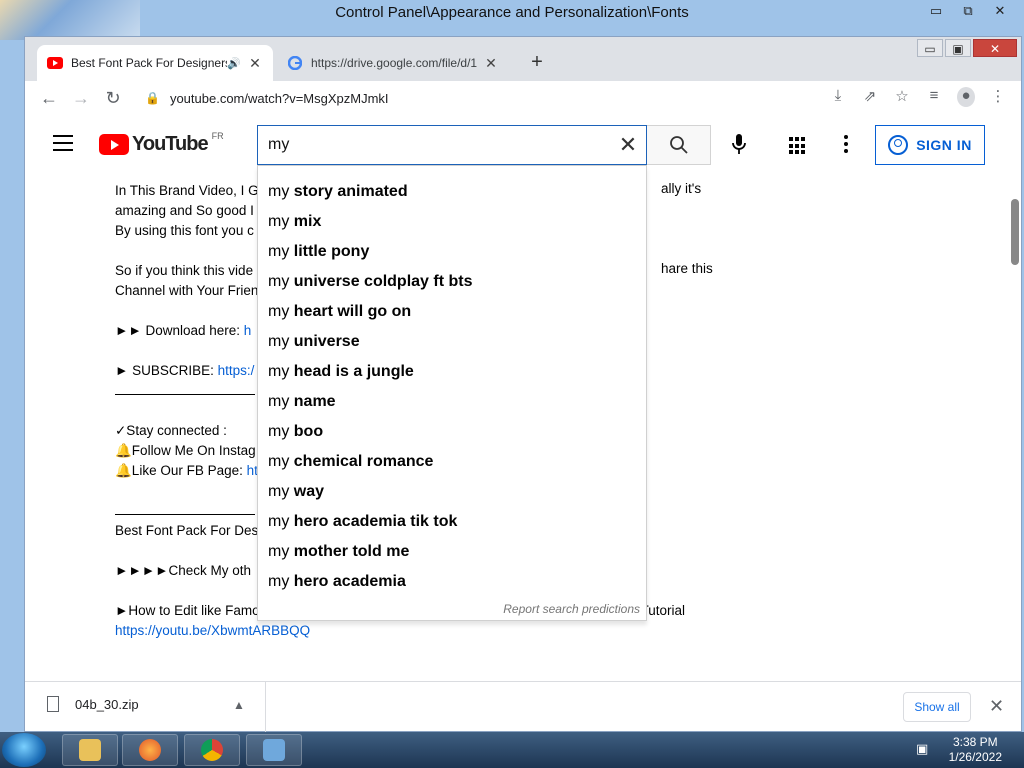 This screenshot has height=768, width=1024. I want to click on search-input: my ✕, so click(452, 145).